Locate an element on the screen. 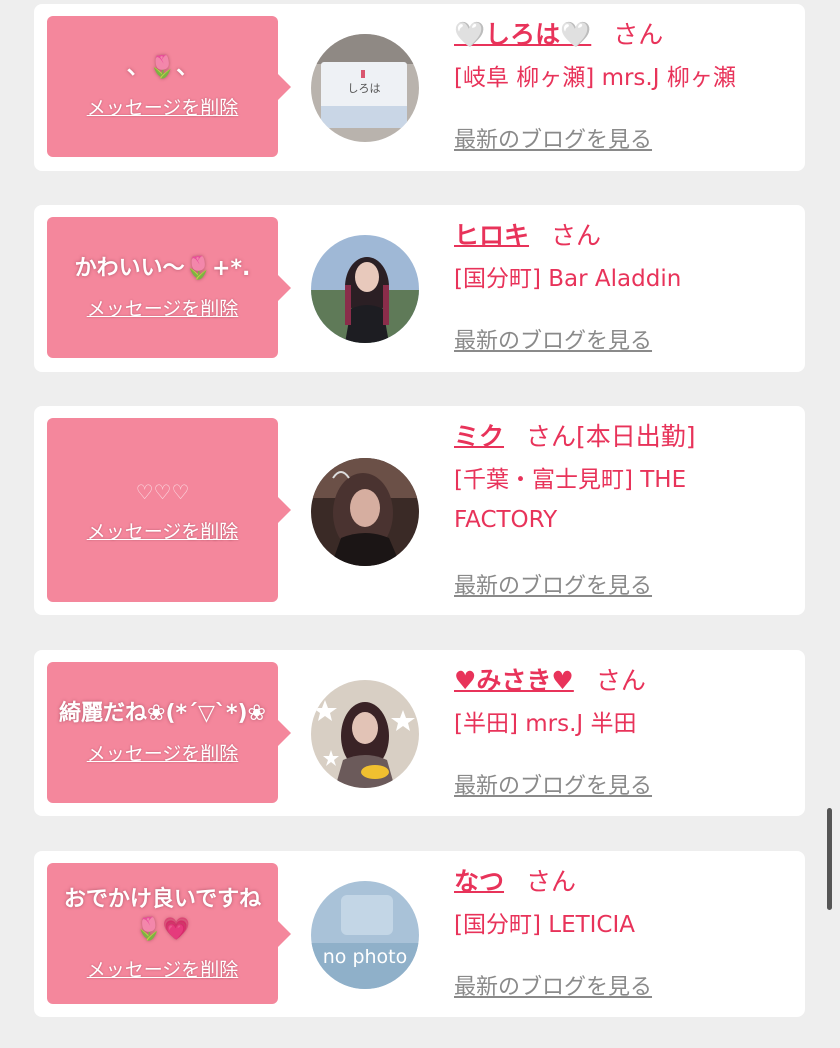 The width and height of the screenshot is (840, 1048). avatar: no photo is located at coordinates (365, 935).